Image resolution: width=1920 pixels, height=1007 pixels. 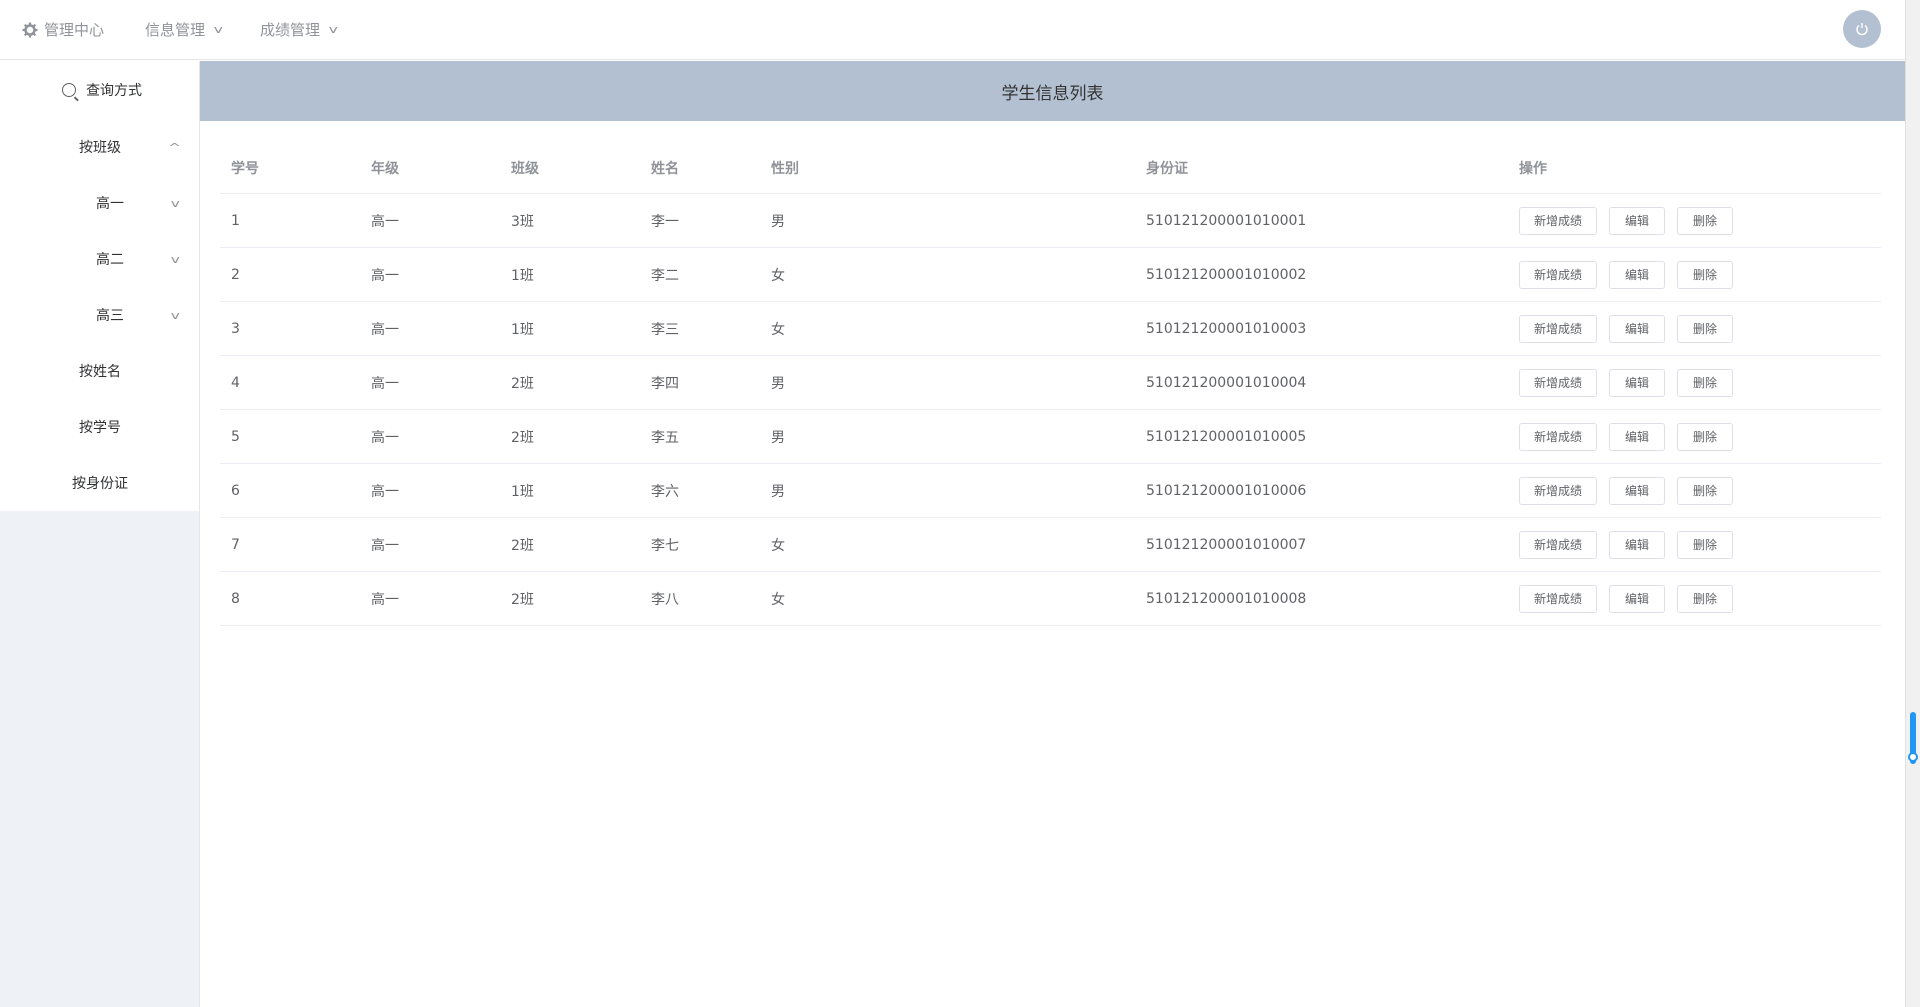 What do you see at coordinates (522, 221) in the screenshot?
I see `table-cell: 3班` at bounding box center [522, 221].